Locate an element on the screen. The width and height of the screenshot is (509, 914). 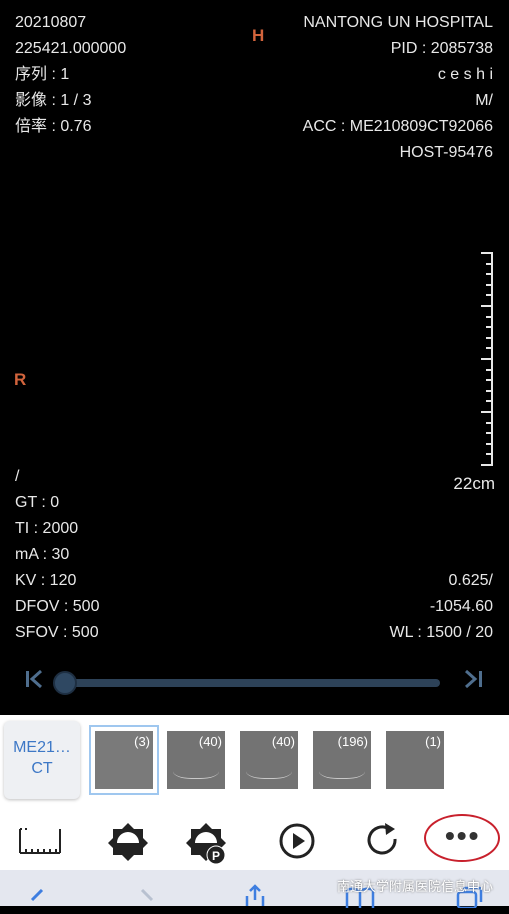
slider-thumb is located at coordinates (65, 683).